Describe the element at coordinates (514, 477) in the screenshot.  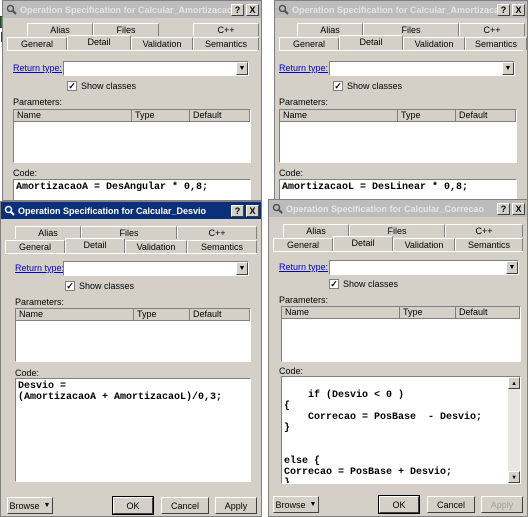
I see `scroll-down-icon: ▼` at that location.